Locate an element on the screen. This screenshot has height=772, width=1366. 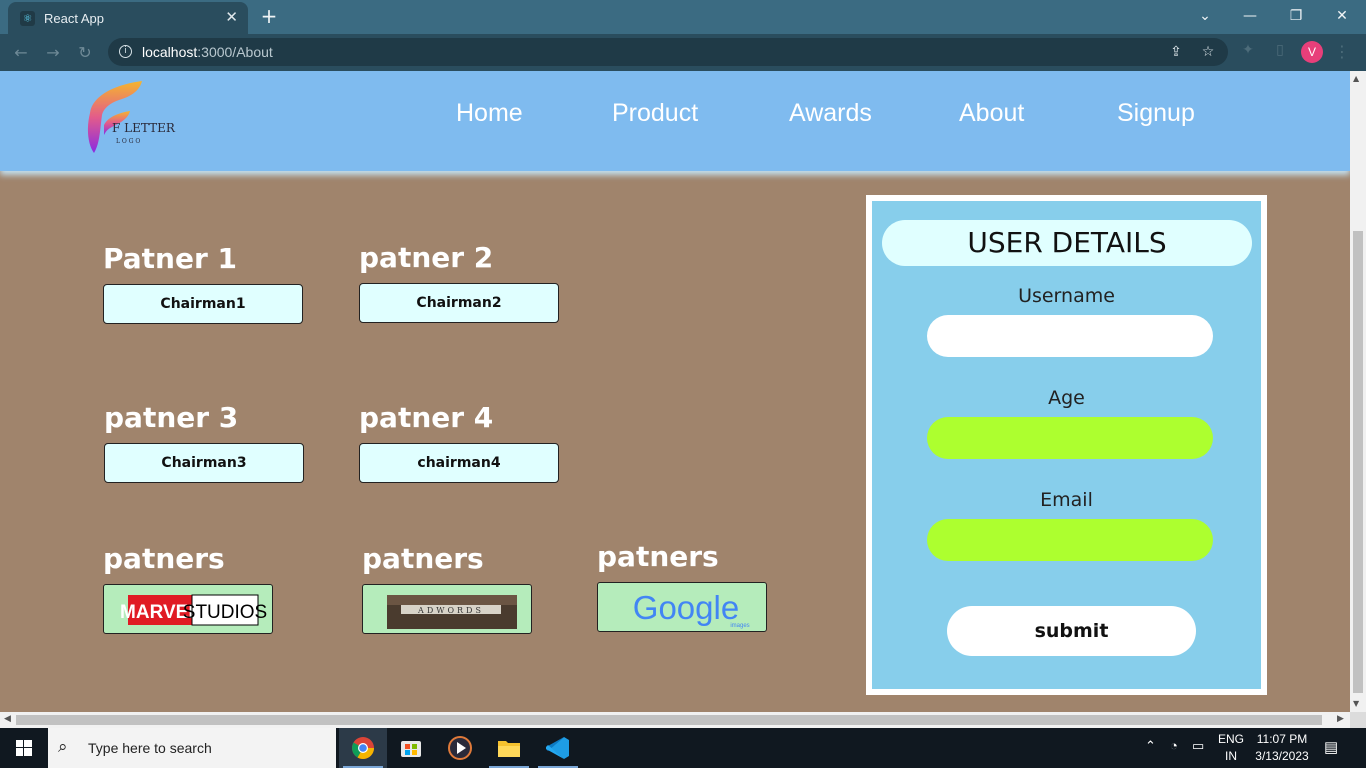
back-arrow-icon: ← is located at coordinates (21, 53).